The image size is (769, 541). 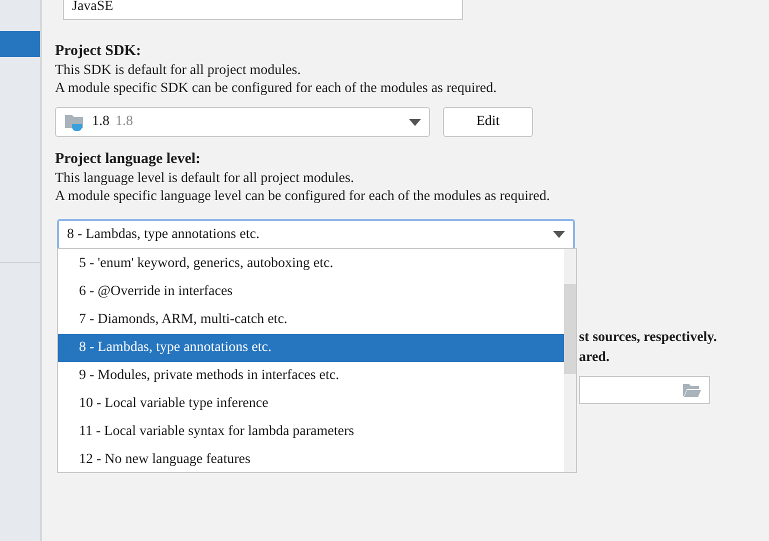 I want to click on partial-text: ared., so click(x=594, y=358).